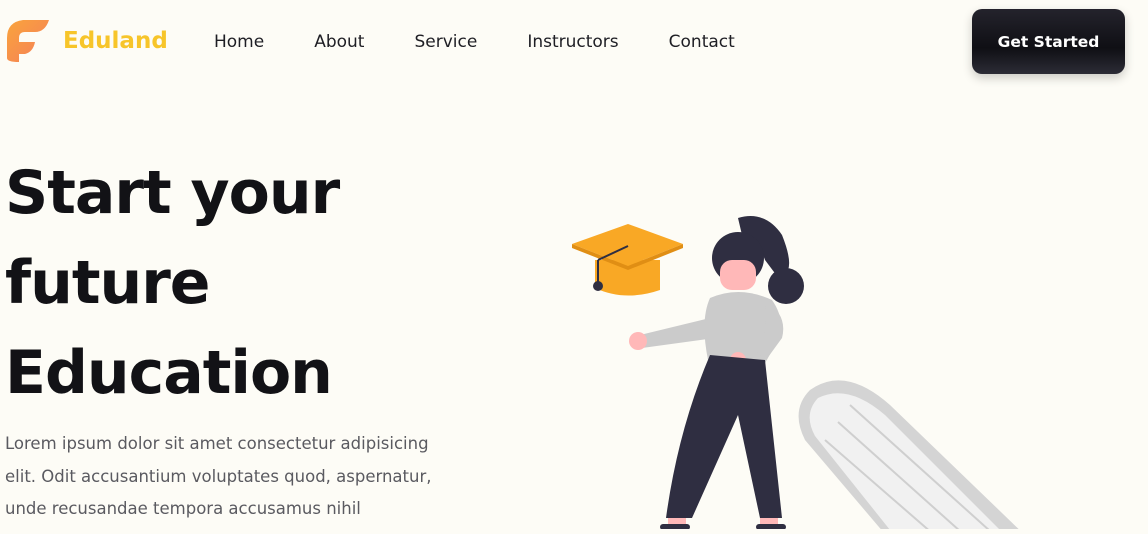 Image resolution: width=1148 pixels, height=534 pixels. Describe the element at coordinates (702, 42) in the screenshot. I see `nav-contact: Contact` at that location.